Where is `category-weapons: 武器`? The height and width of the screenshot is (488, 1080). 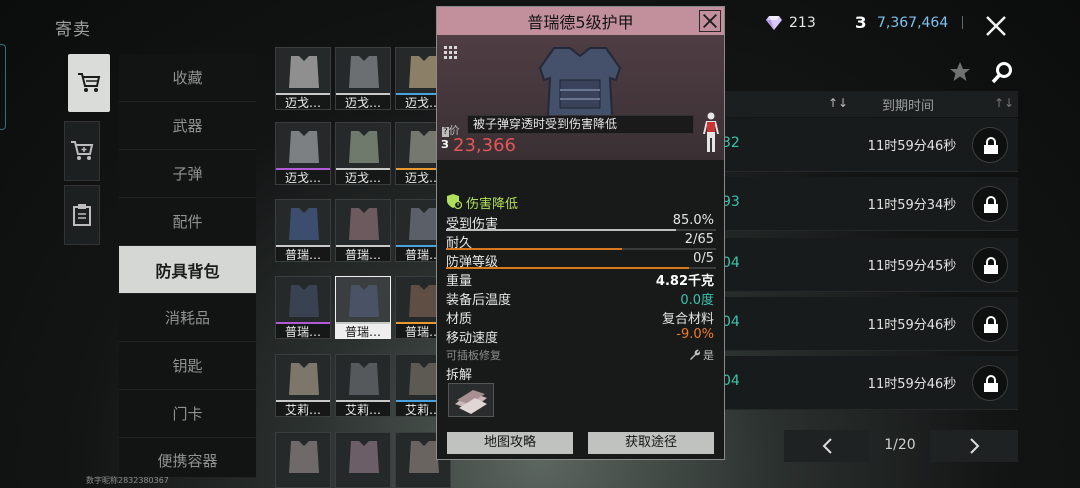
category-weapons: 武器 is located at coordinates (187, 126).